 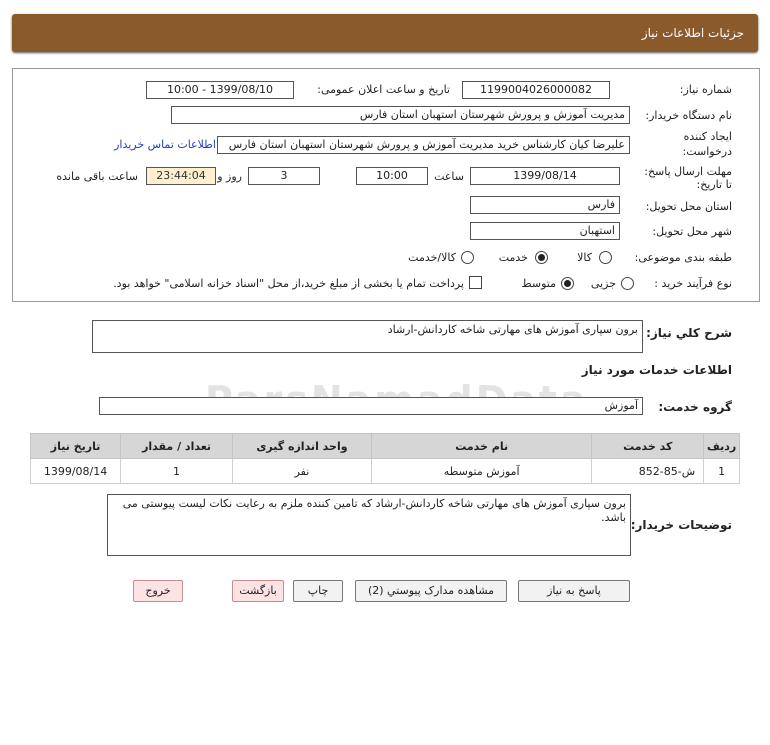 I want to click on page-title: جزئیات اطلاعات نیاز, so click(x=692, y=33).